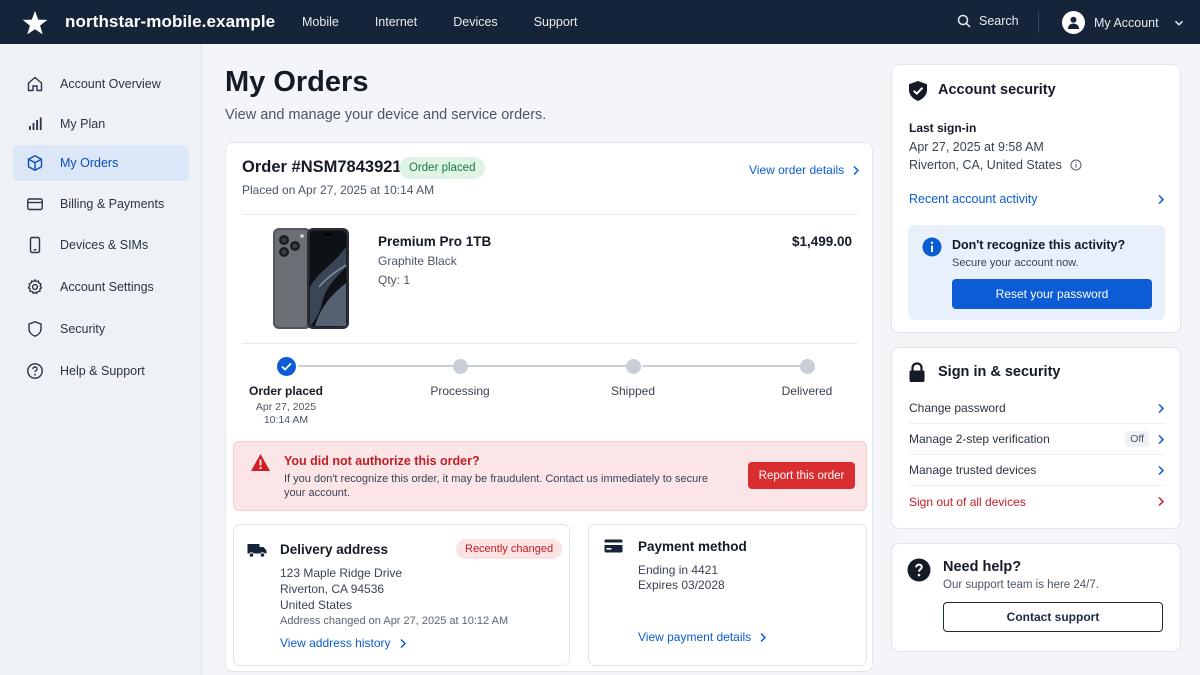 The image size is (1200, 675). I want to click on warning-icon, so click(260, 462).